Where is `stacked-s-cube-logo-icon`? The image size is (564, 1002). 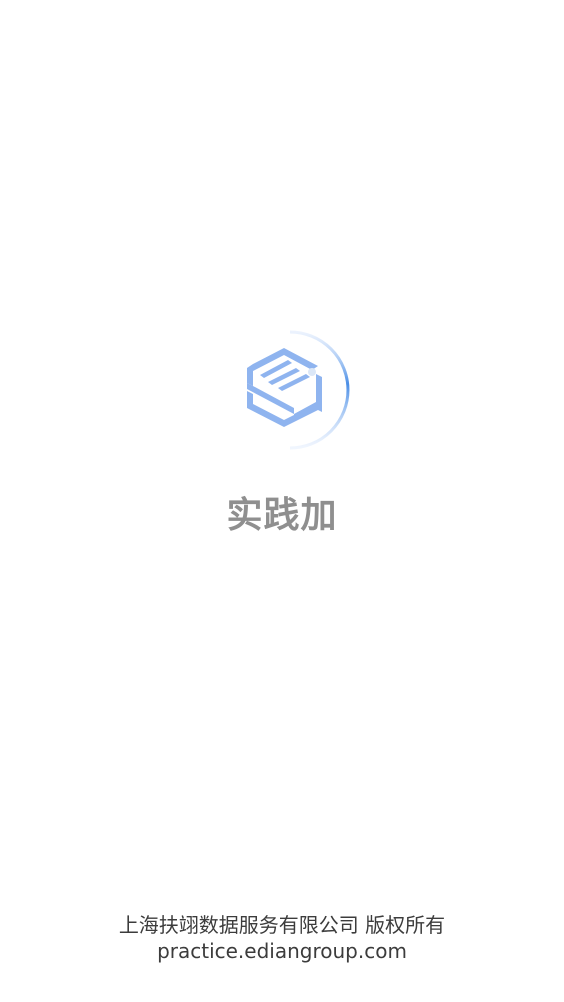 stacked-s-cube-logo-icon is located at coordinates (298, 390).